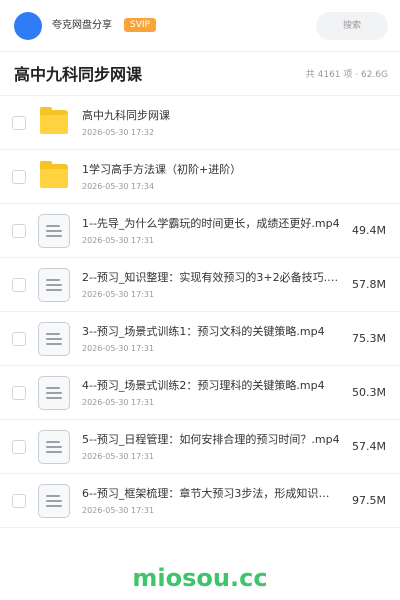 The width and height of the screenshot is (400, 600). I want to click on share-title: 夸克网盘分享, so click(82, 25).